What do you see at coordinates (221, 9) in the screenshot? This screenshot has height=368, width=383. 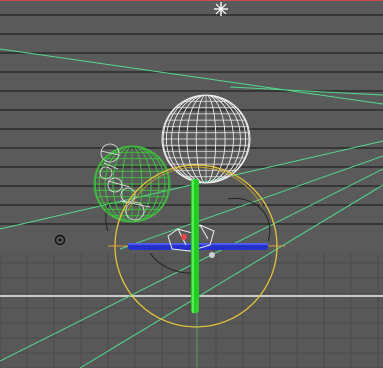 I see `star-icon` at bounding box center [221, 9].